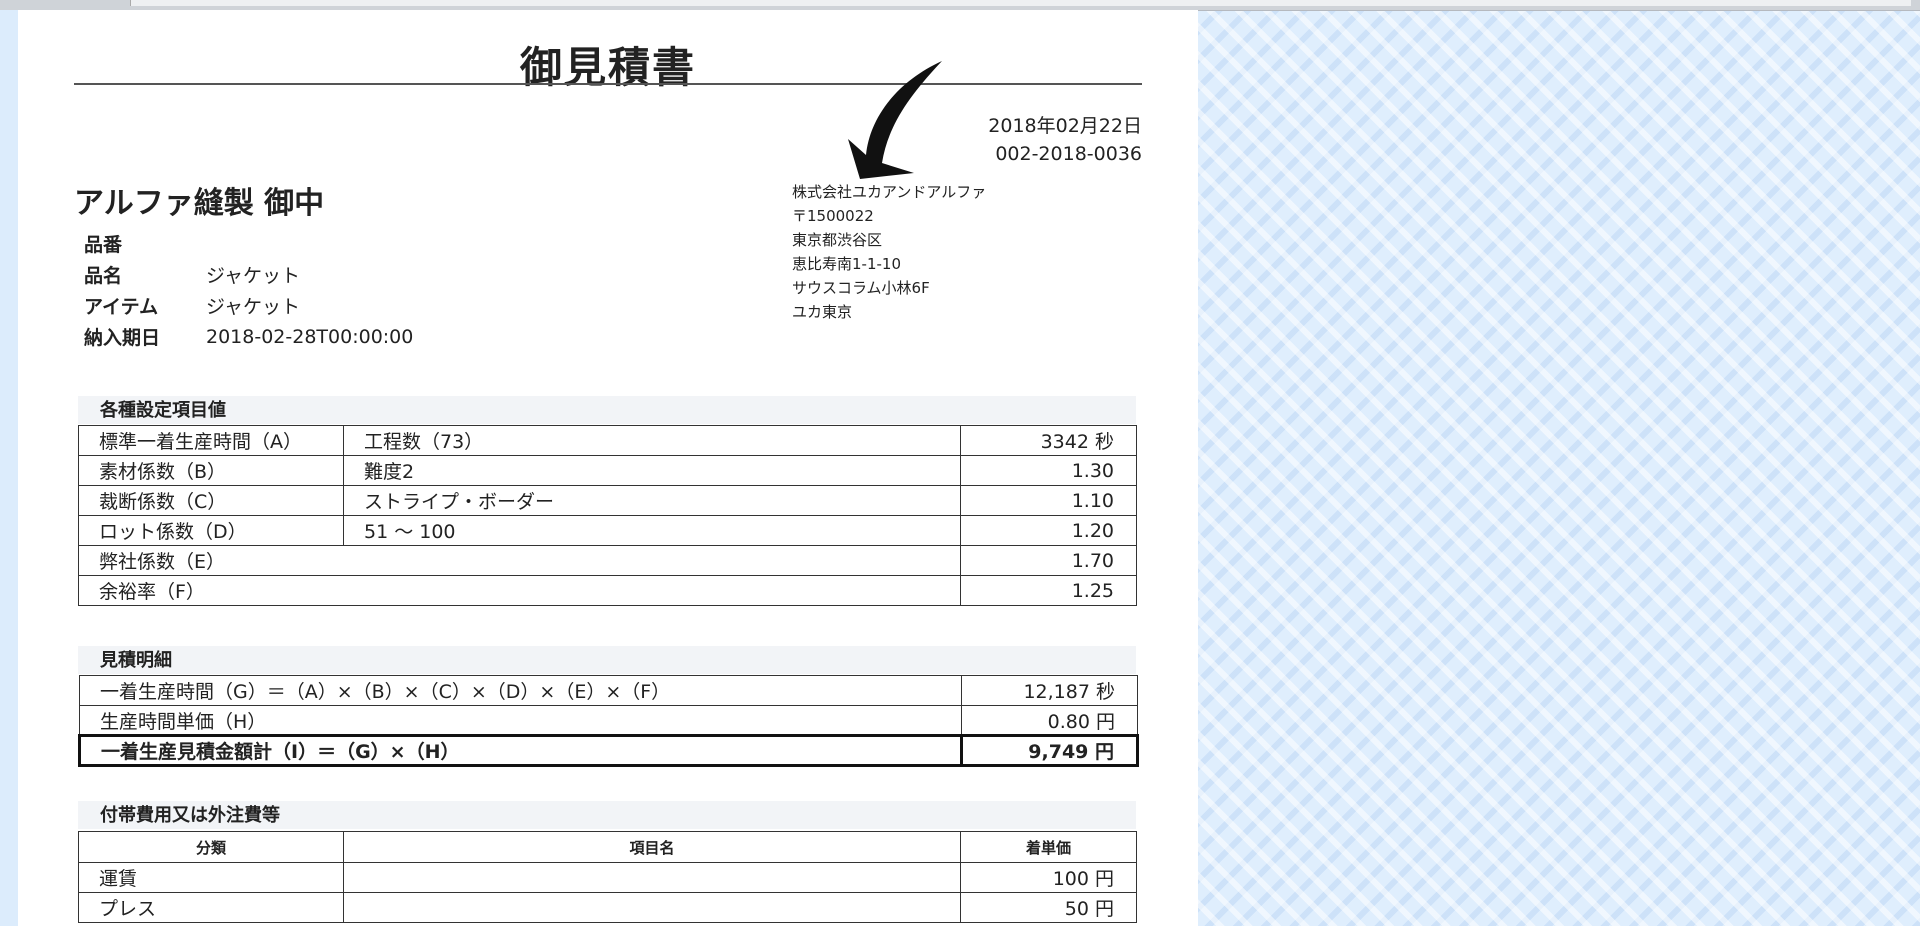 Image resolution: width=1920 pixels, height=926 pixels. What do you see at coordinates (121, 307) in the screenshot?
I see `info-label: アイテム` at bounding box center [121, 307].